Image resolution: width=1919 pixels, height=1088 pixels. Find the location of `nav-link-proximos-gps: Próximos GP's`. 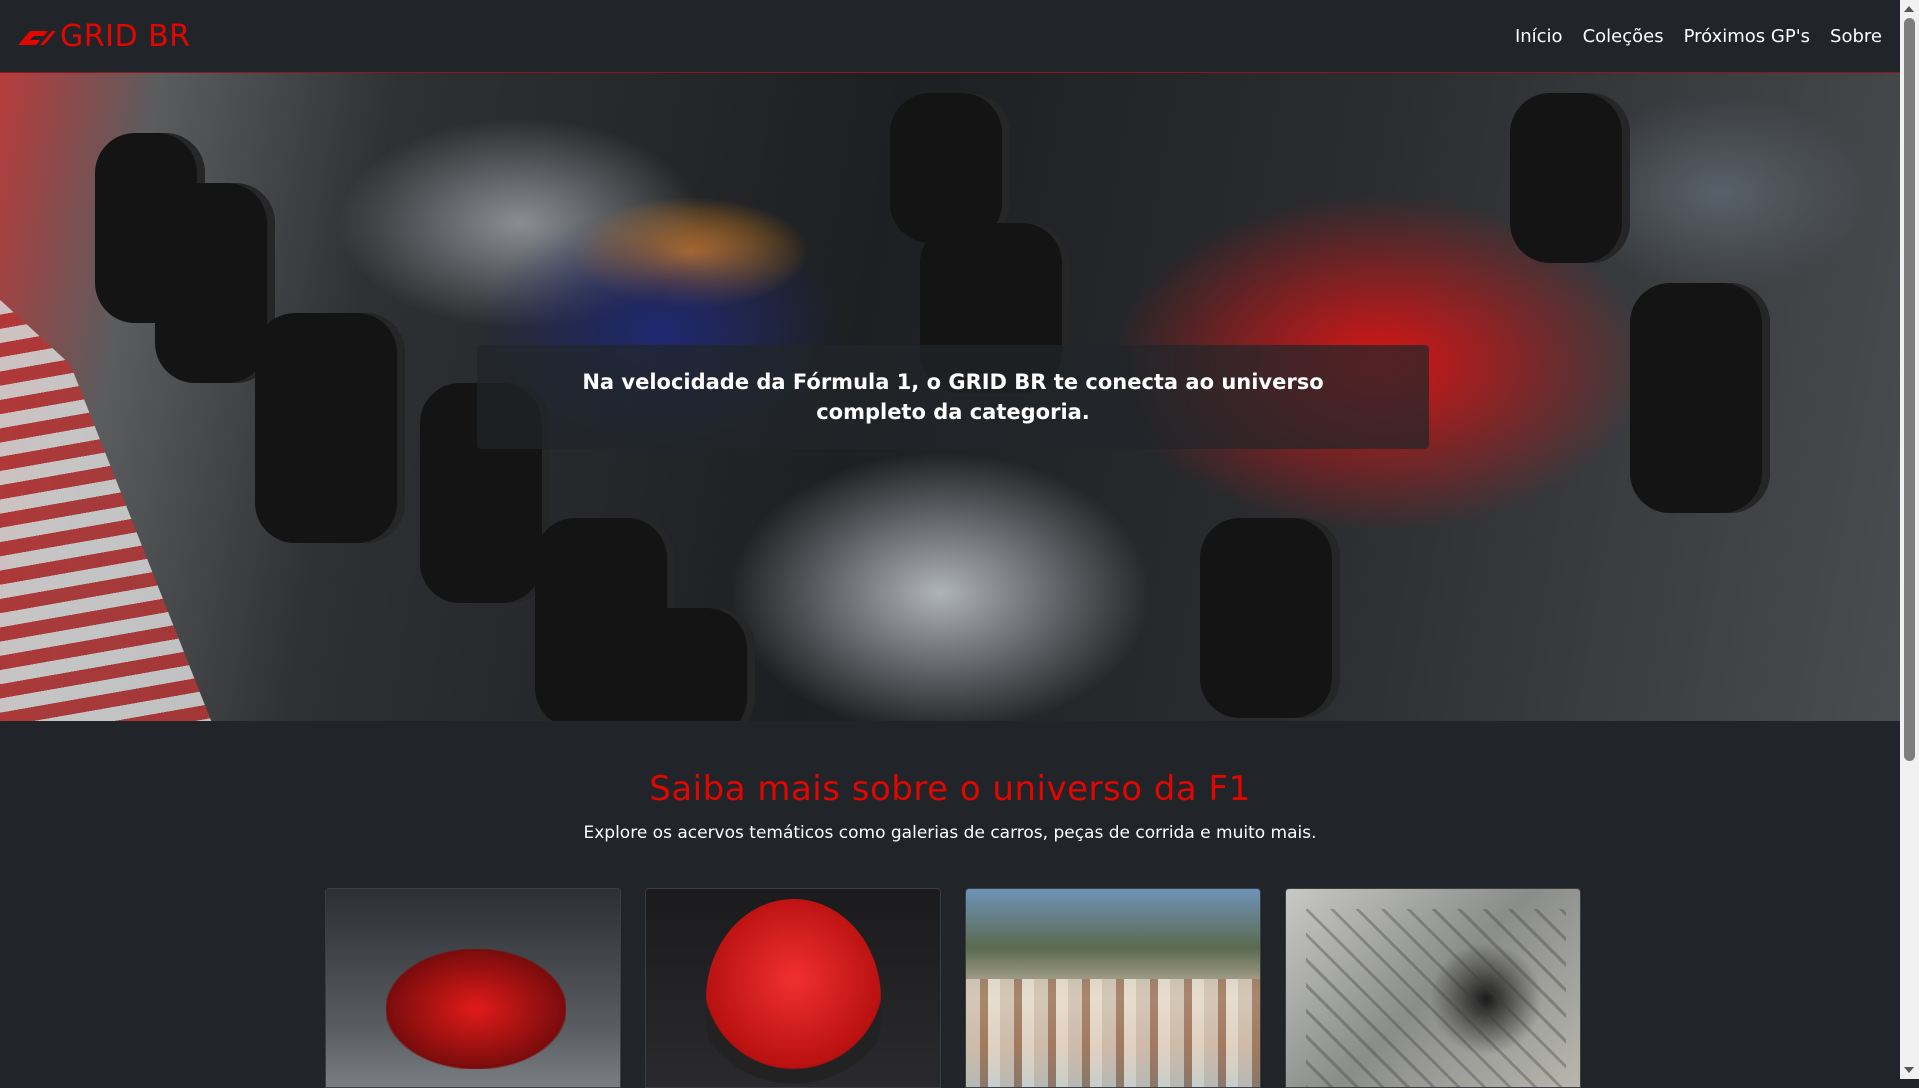

nav-link-proximos-gps: Próximos GP's is located at coordinates (1747, 36).